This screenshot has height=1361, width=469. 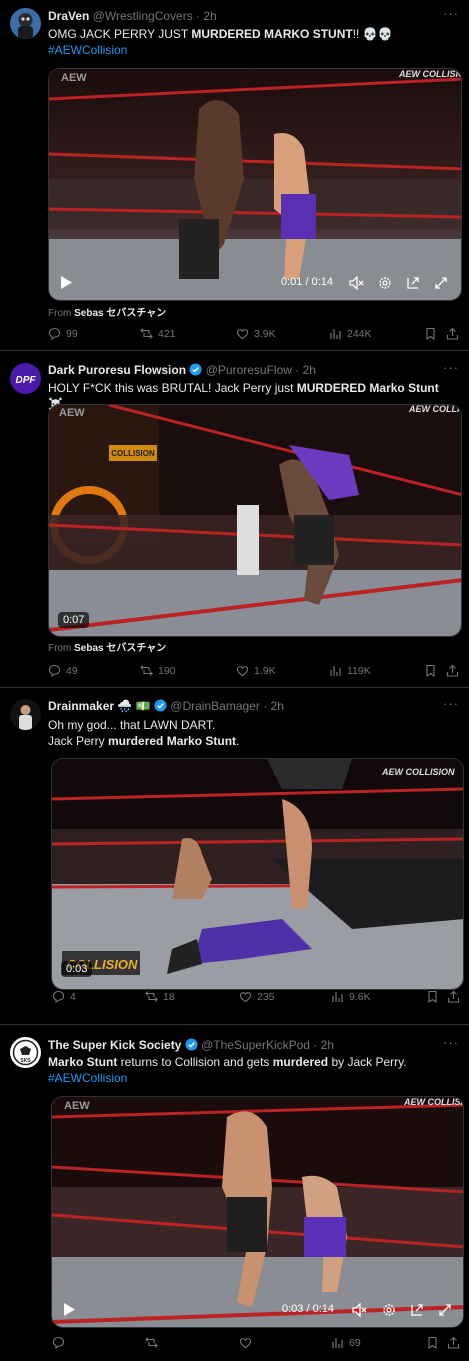 What do you see at coordinates (73, 996) in the screenshot?
I see `reply-count: 4` at bounding box center [73, 996].